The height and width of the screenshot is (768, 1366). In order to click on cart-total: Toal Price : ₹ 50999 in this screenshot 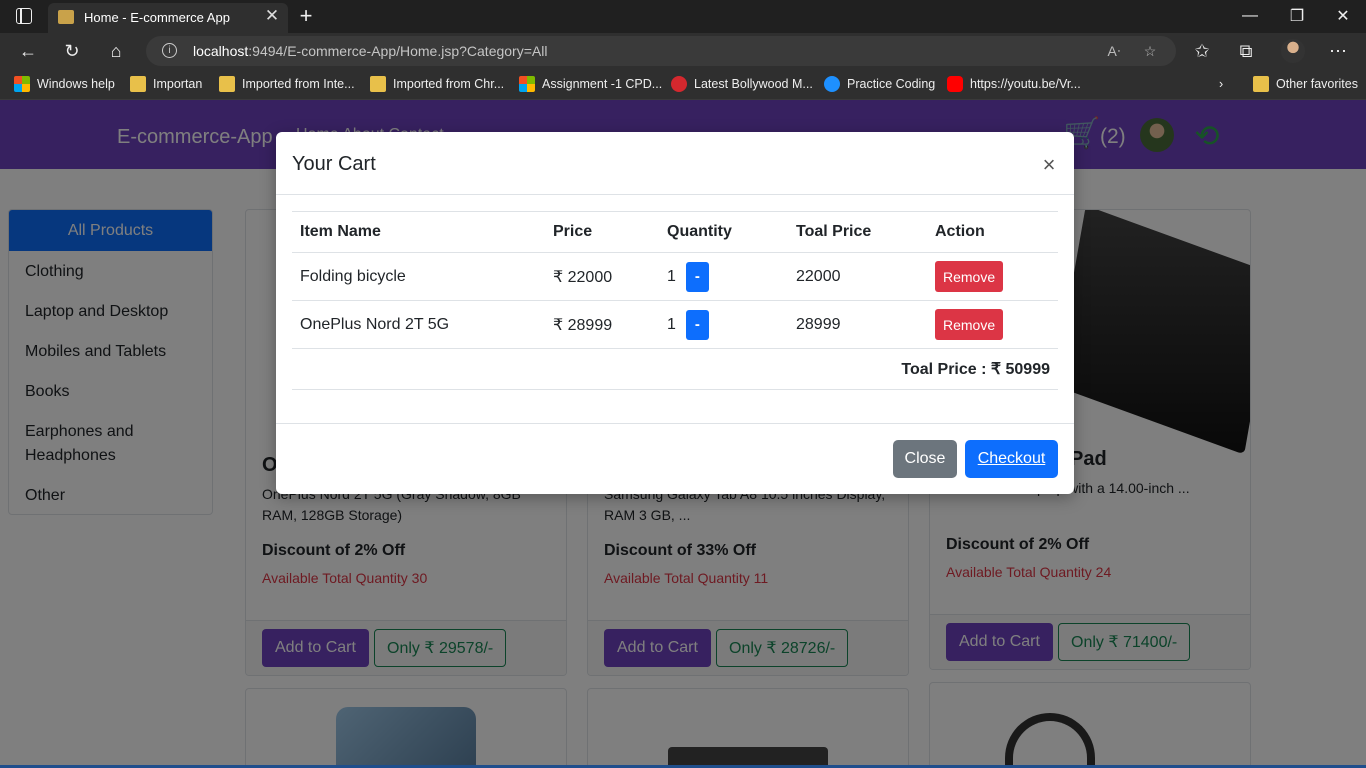, I will do `click(675, 369)`.